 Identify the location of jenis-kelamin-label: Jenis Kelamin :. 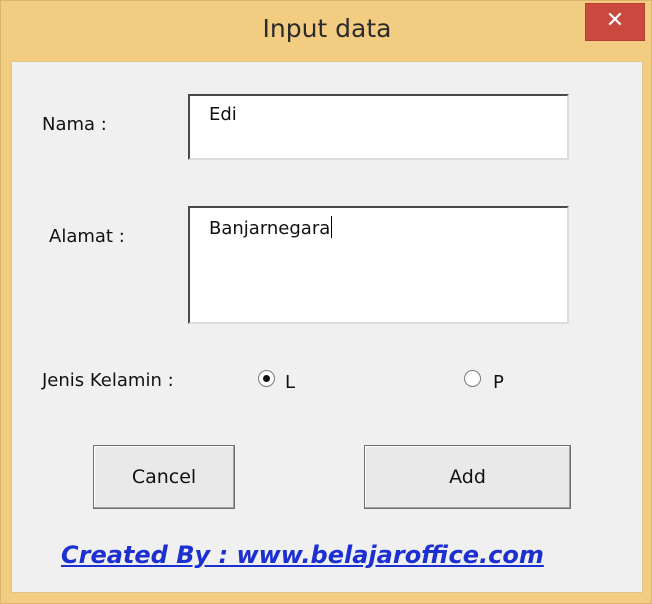
(108, 380).